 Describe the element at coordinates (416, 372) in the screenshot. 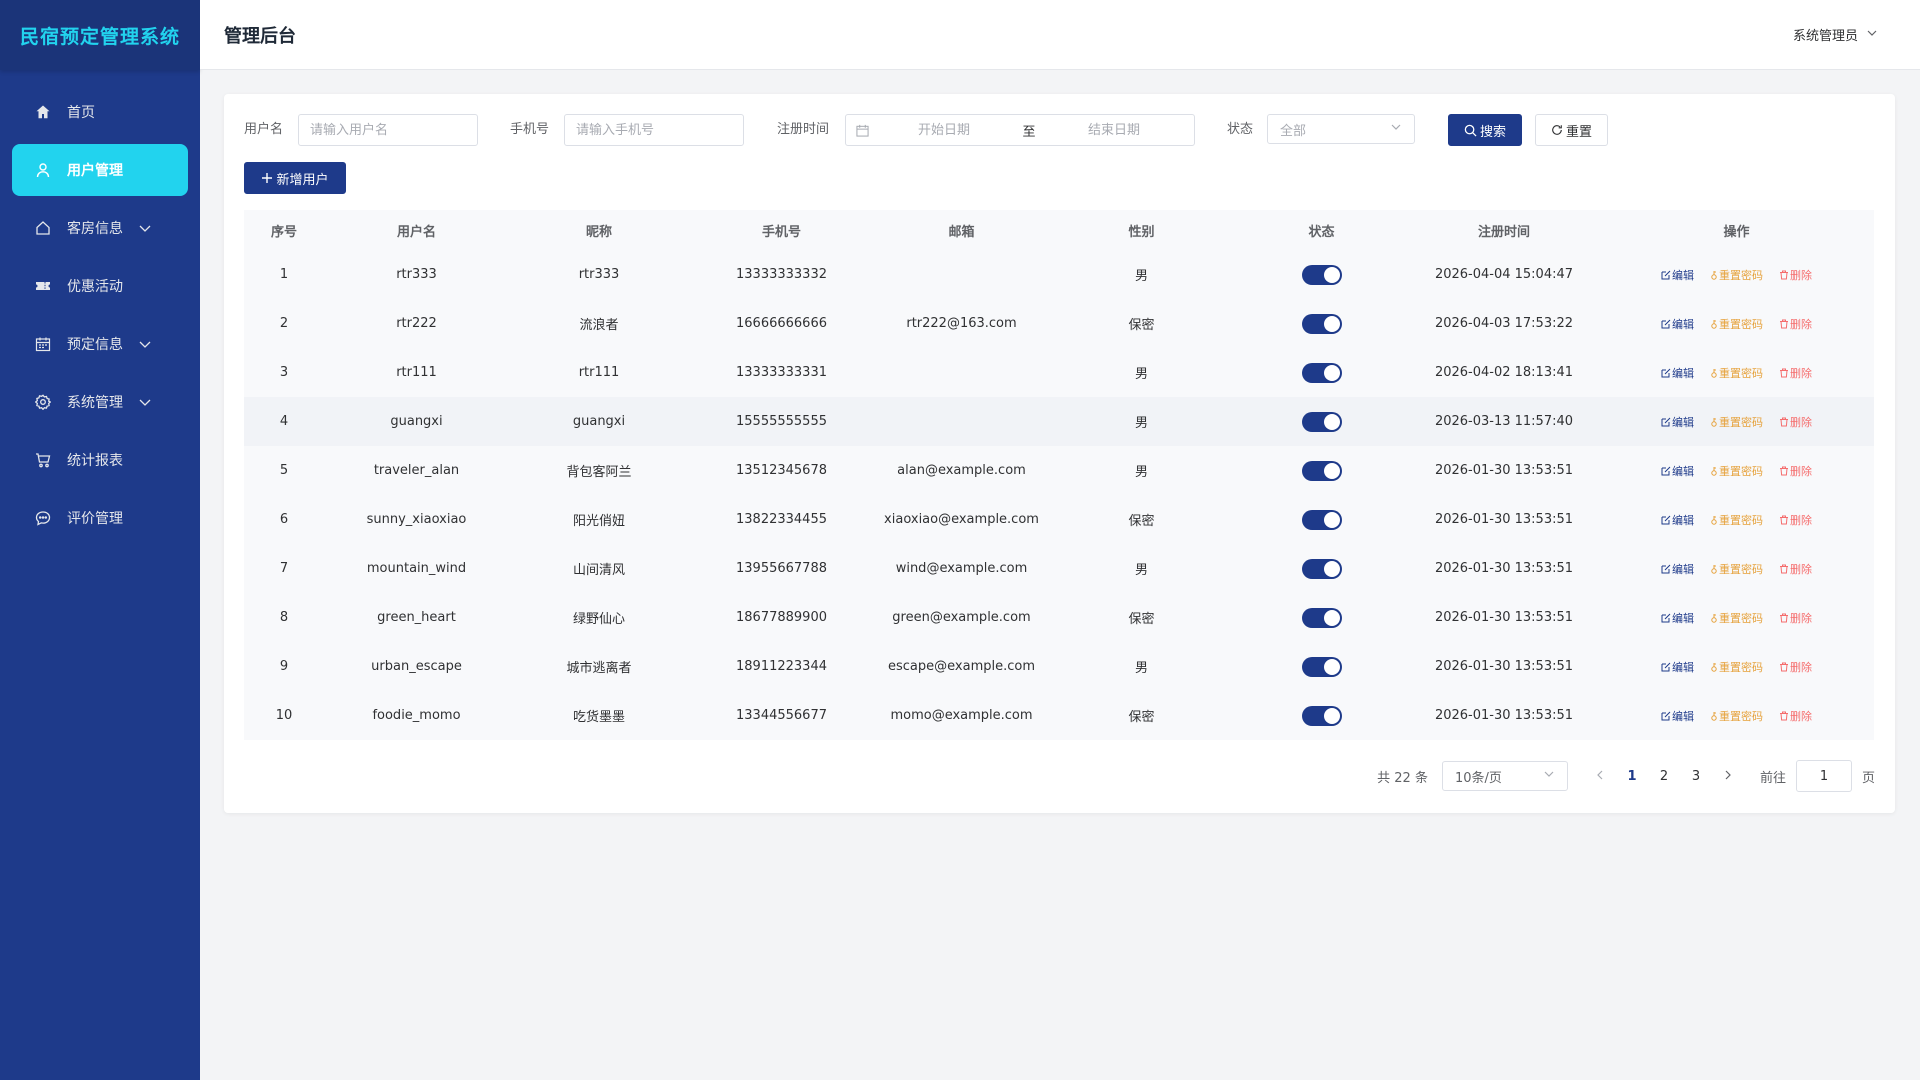

I see `cell-username: rtr111` at that location.